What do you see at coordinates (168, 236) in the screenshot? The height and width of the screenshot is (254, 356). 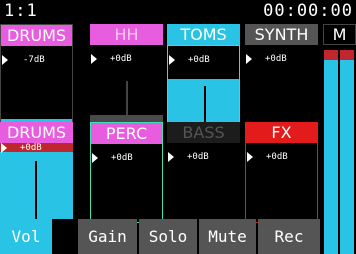 I see `tab-solo: Solo` at bounding box center [168, 236].